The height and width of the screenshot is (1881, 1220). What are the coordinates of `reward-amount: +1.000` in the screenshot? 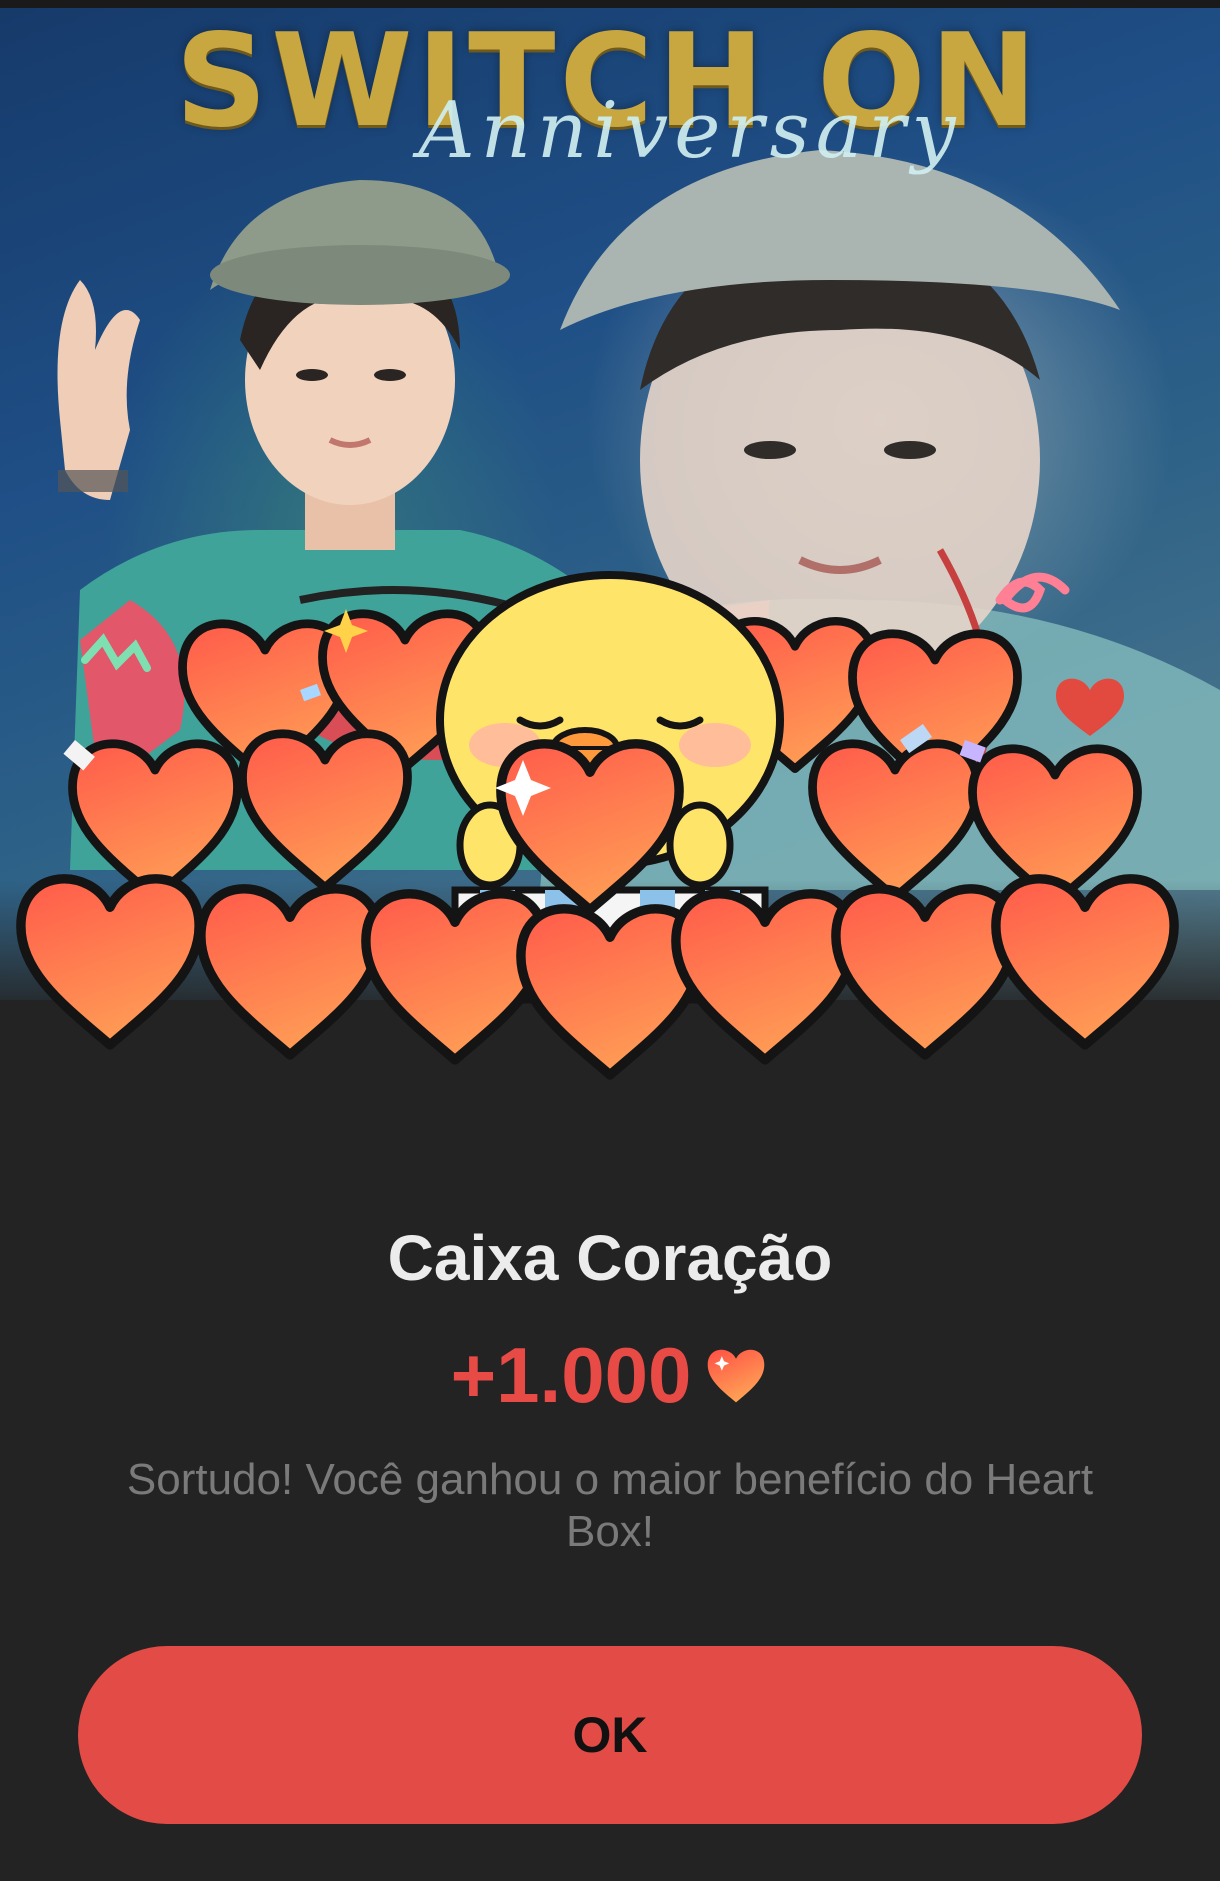 It's located at (571, 1375).